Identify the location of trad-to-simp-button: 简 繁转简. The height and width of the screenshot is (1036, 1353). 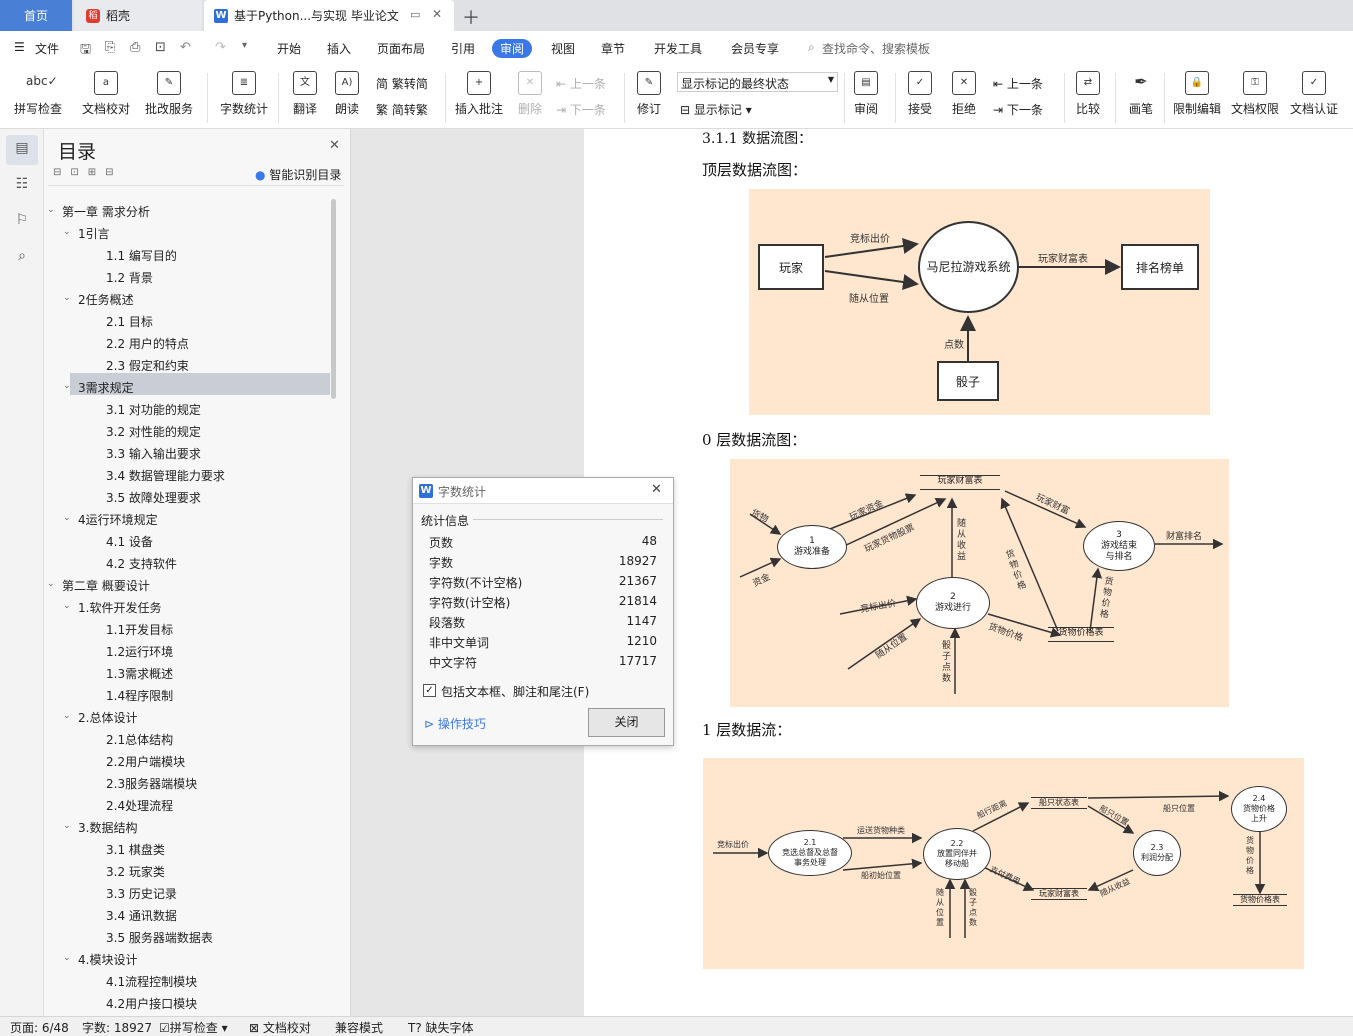
(402, 83).